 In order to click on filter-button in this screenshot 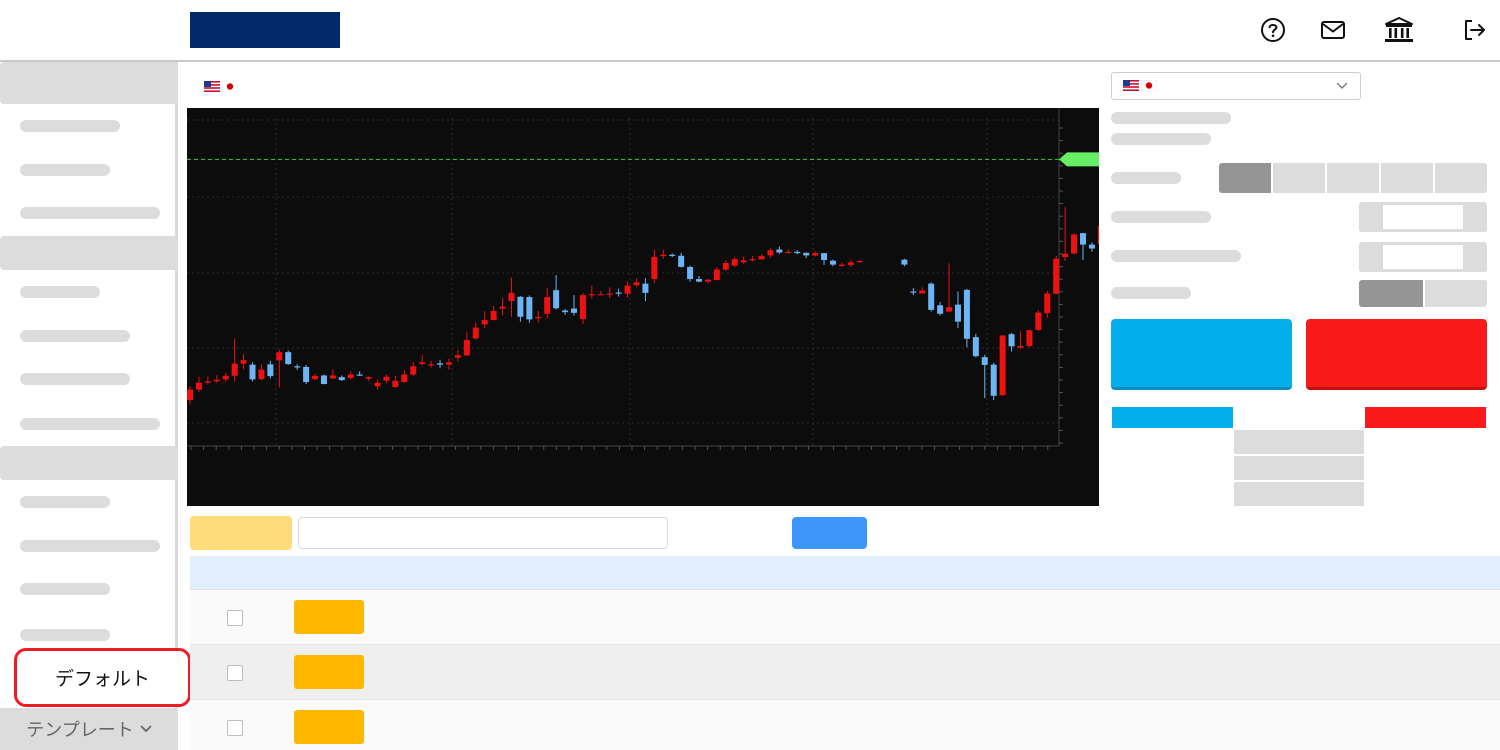, I will do `click(241, 533)`.